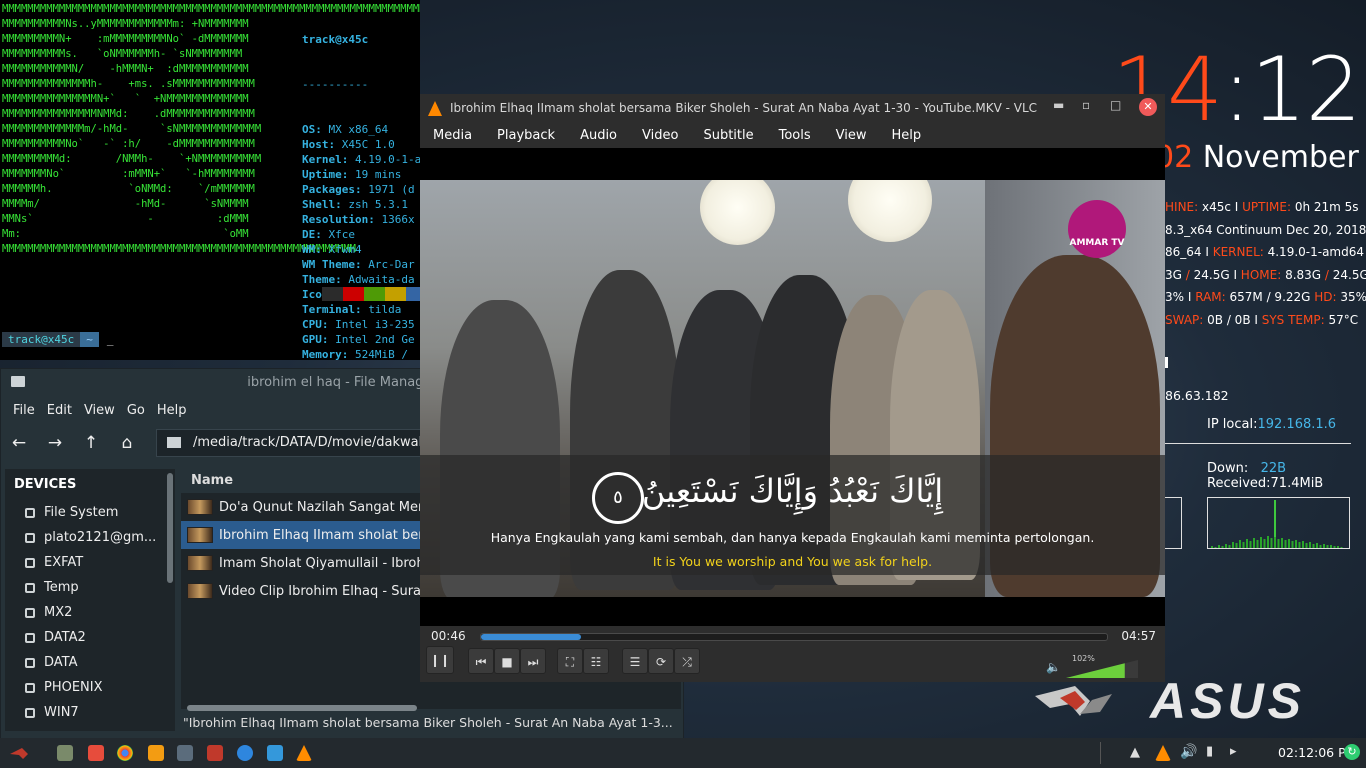  I want to click on device-label: File System, so click(81, 512).